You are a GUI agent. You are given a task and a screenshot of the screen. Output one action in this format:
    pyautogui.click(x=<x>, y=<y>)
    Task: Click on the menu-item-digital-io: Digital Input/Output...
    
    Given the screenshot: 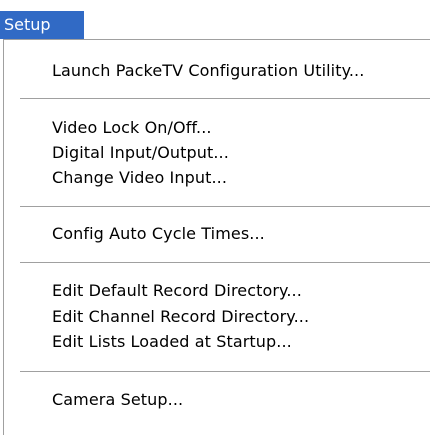 What is the action you would take?
    pyautogui.click(x=140, y=153)
    